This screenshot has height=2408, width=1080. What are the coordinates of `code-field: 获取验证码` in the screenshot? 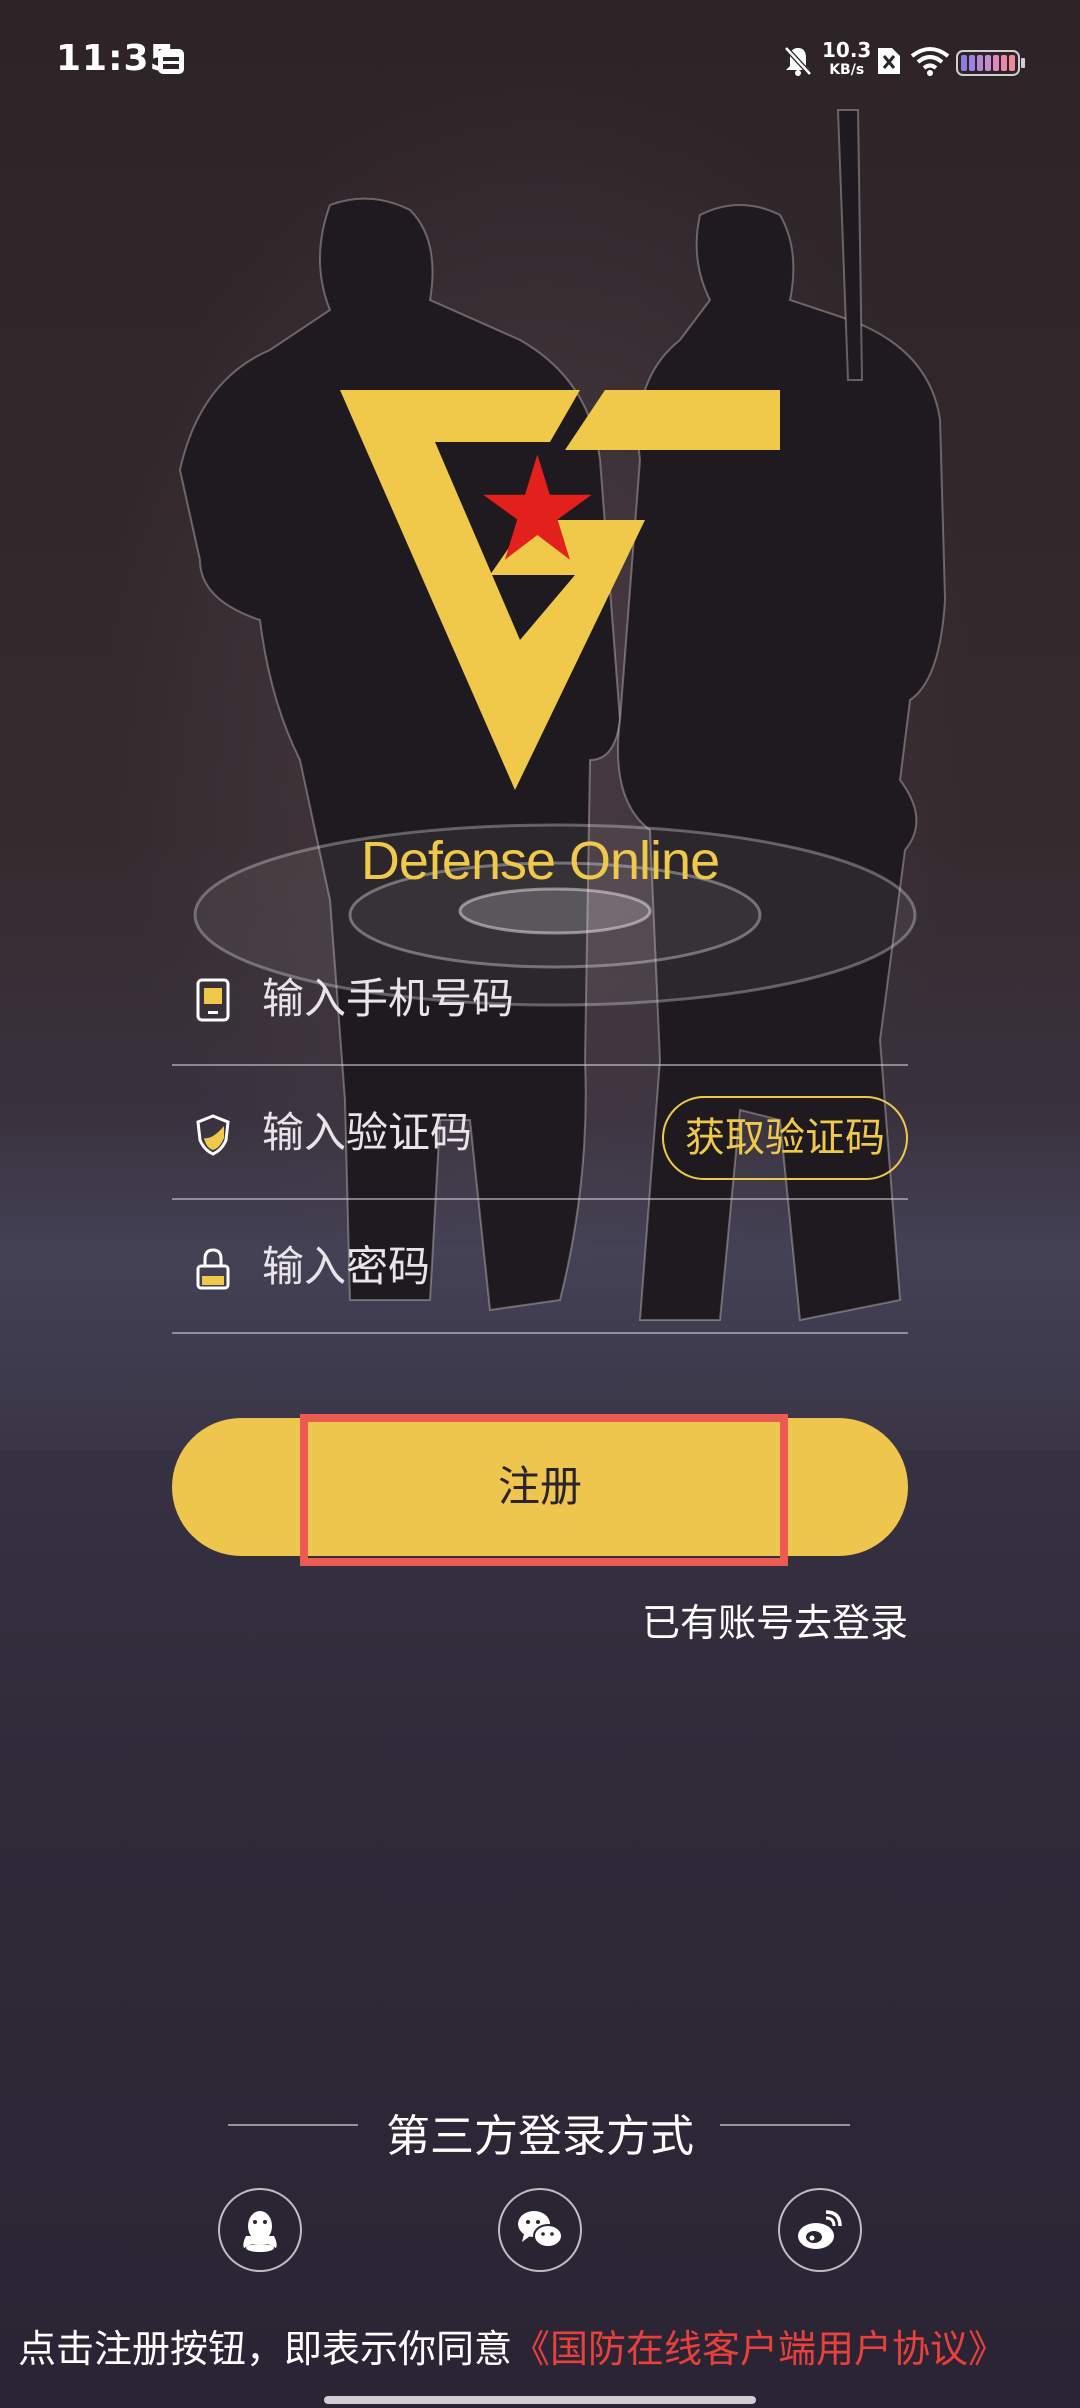 It's located at (540, 1133).